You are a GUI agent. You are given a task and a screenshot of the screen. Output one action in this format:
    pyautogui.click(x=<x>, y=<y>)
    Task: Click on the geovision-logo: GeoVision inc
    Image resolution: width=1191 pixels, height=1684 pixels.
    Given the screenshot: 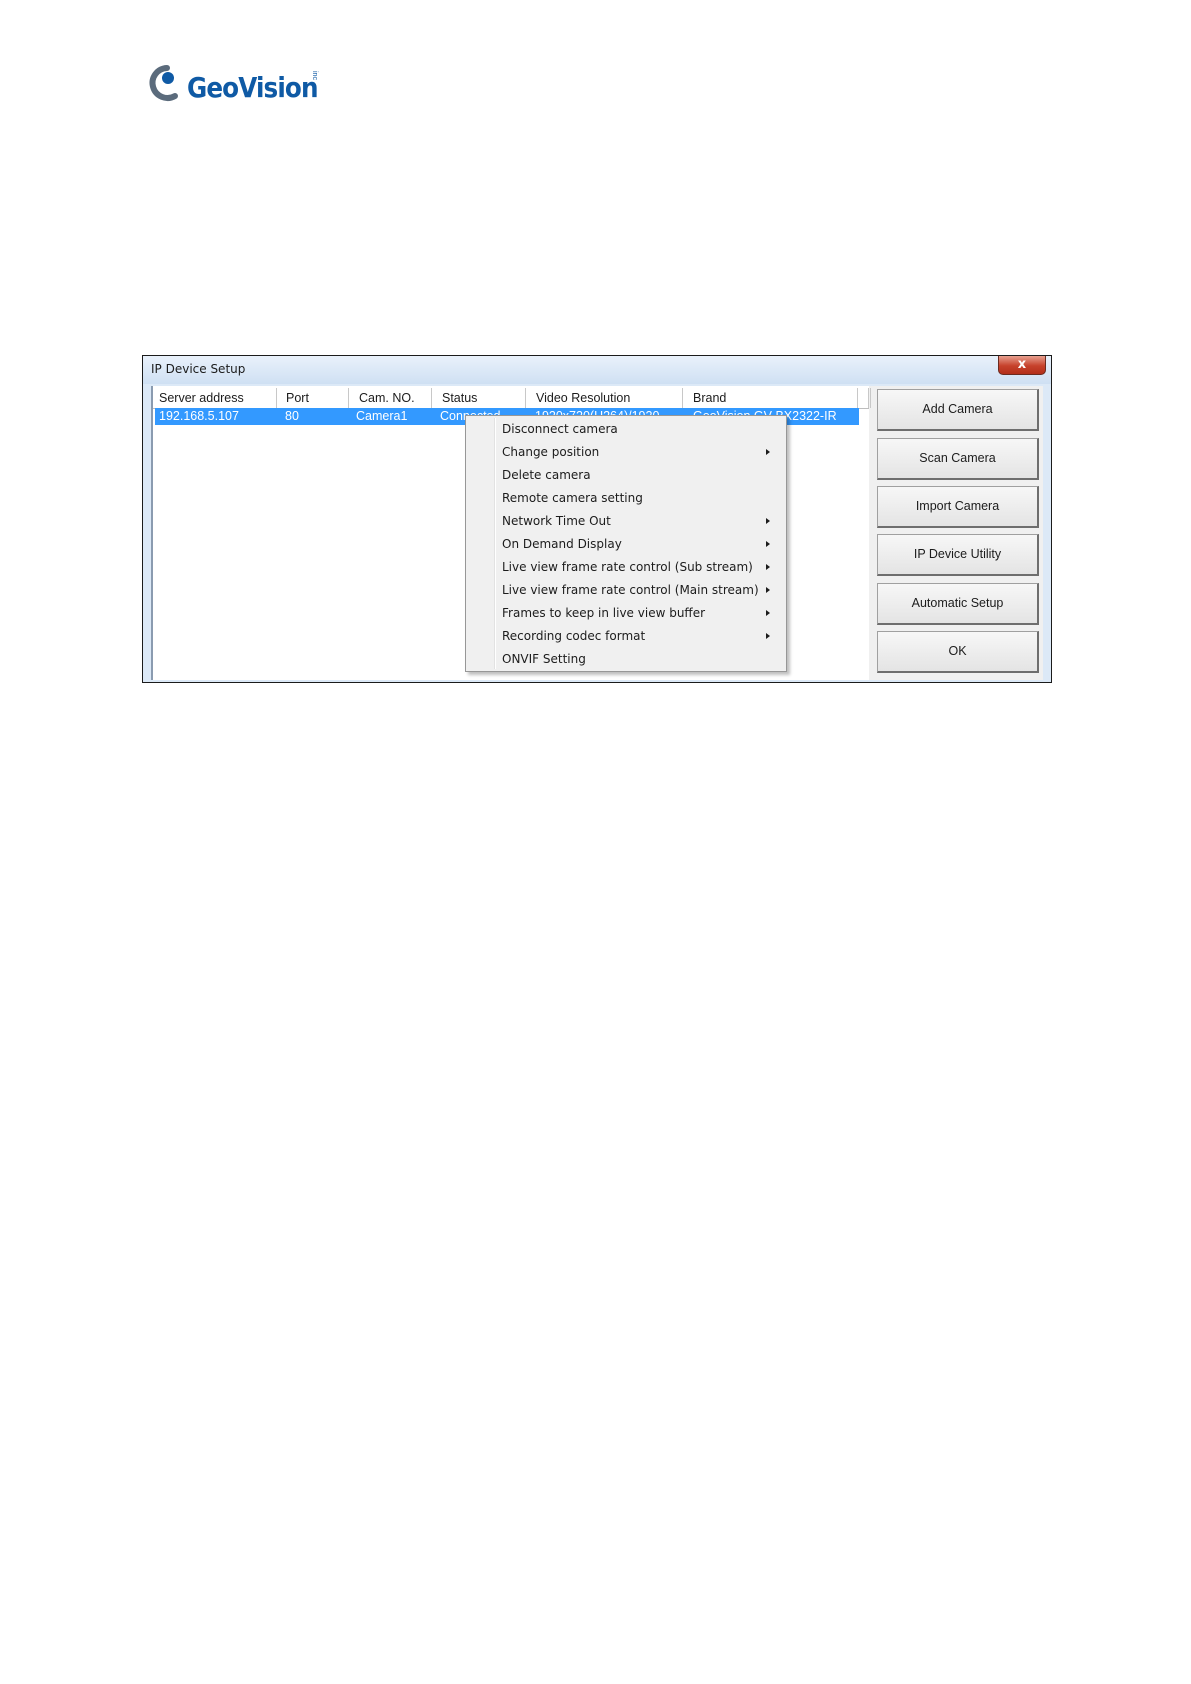 What is the action you would take?
    pyautogui.click(x=235, y=86)
    